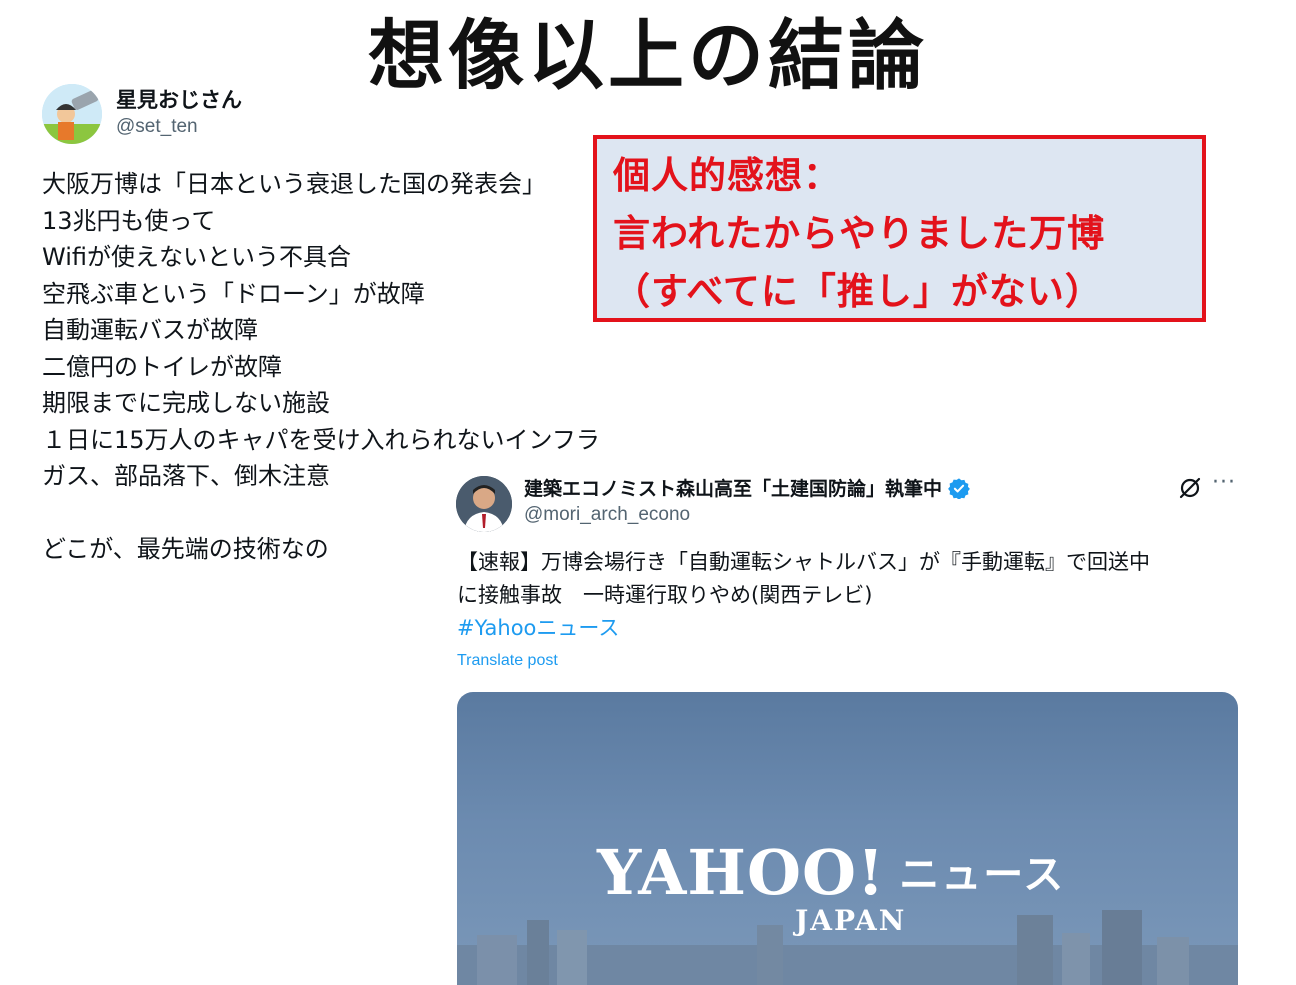  What do you see at coordinates (162, 366) in the screenshot?
I see `tweet1-line: 二億円のトイレが故障` at bounding box center [162, 366].